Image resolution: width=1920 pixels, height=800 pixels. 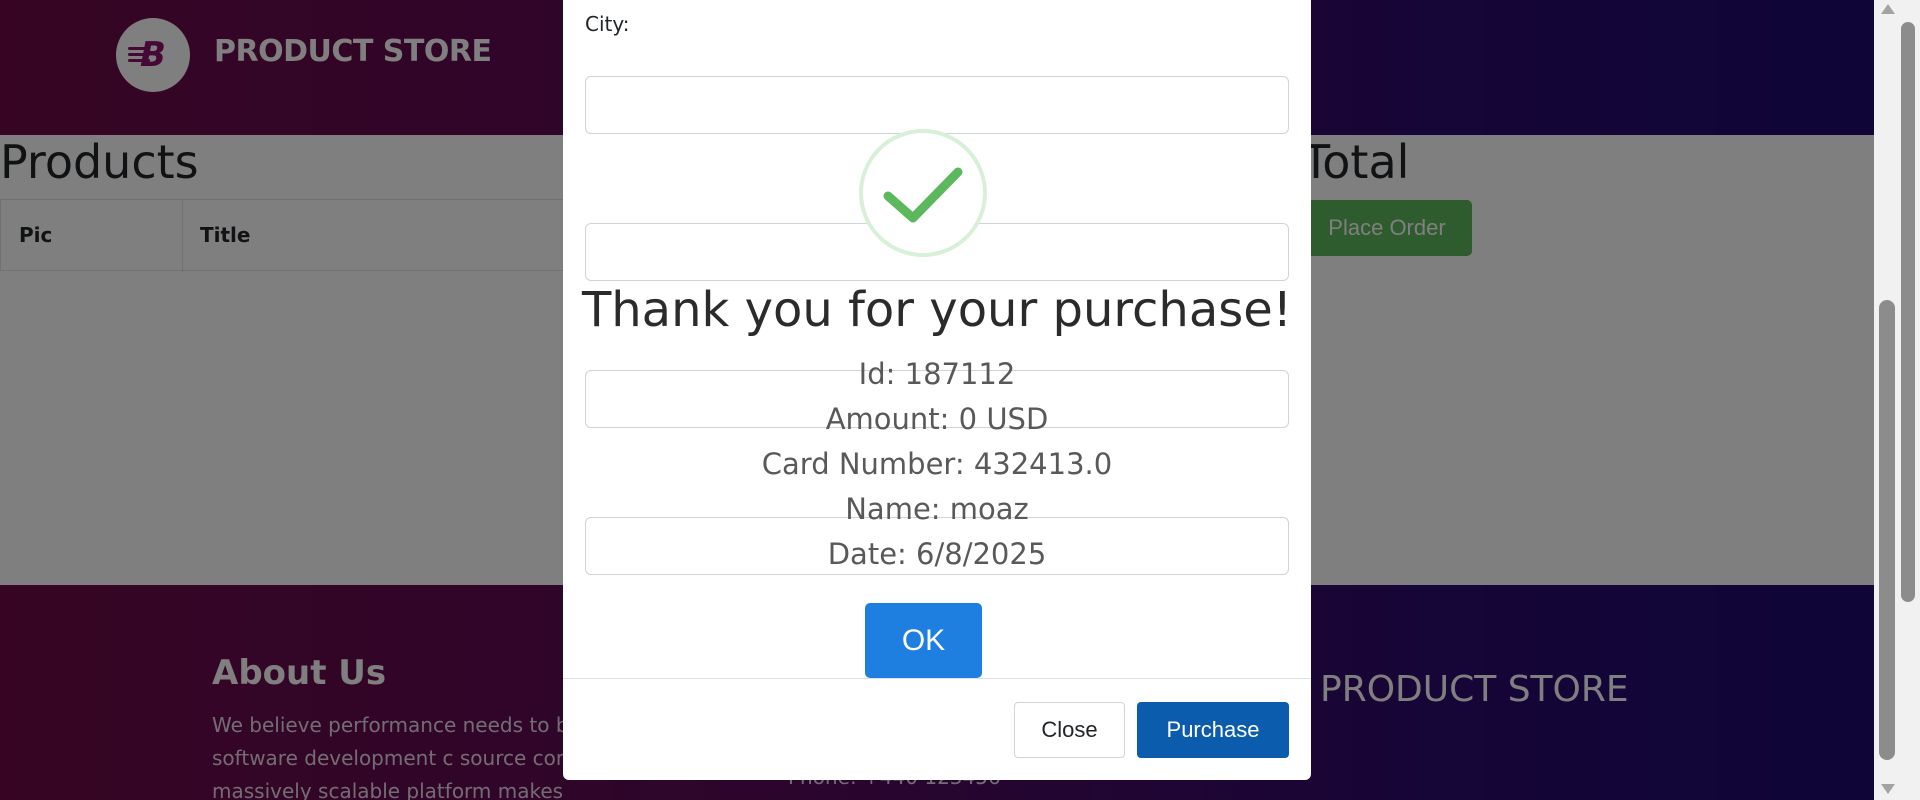 I want to click on scroll-up-arrow-icon, so click(x=1888, y=9).